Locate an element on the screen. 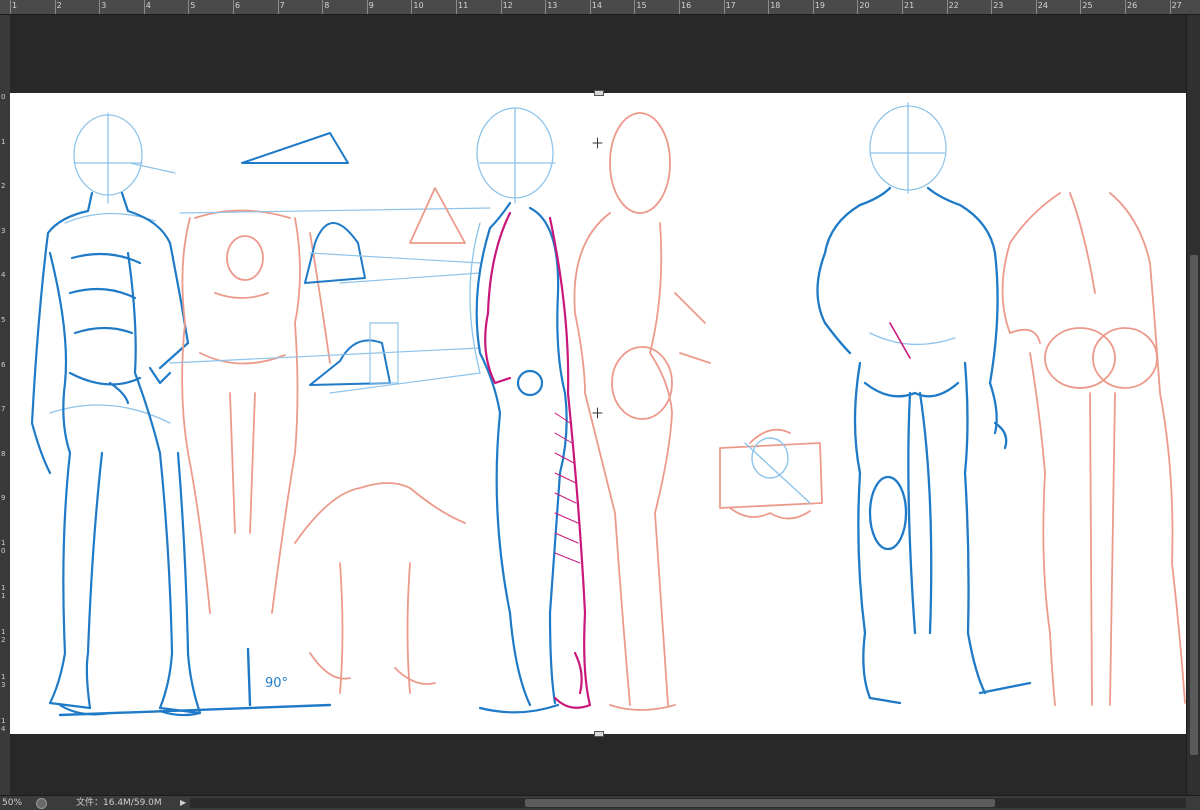 This screenshot has width=1200, height=810. ruler-vtick-label: 1 4 is located at coordinates (3, 725).